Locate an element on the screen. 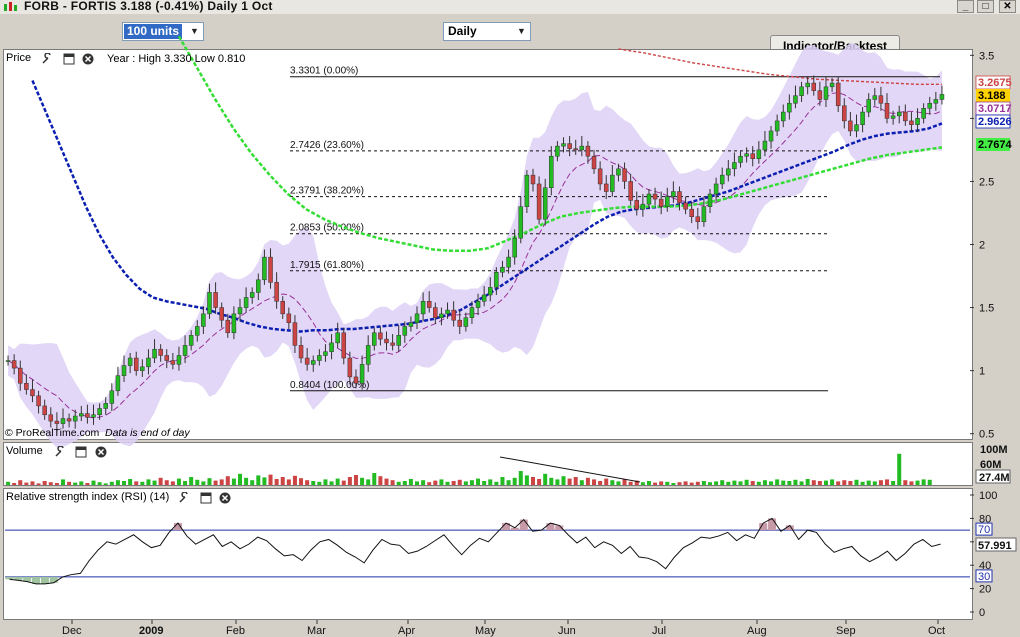 The width and height of the screenshot is (1020, 637). last-value-label: 2.9626 is located at coordinates (995, 122).